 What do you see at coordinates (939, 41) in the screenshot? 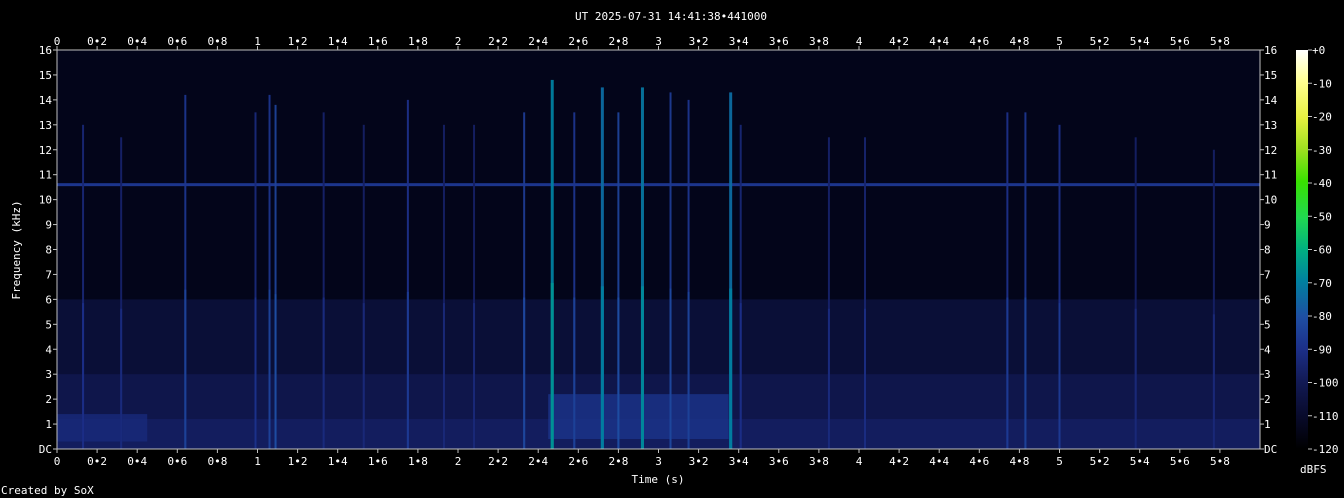
I see `x-tick-label: 4•4` at bounding box center [939, 41].